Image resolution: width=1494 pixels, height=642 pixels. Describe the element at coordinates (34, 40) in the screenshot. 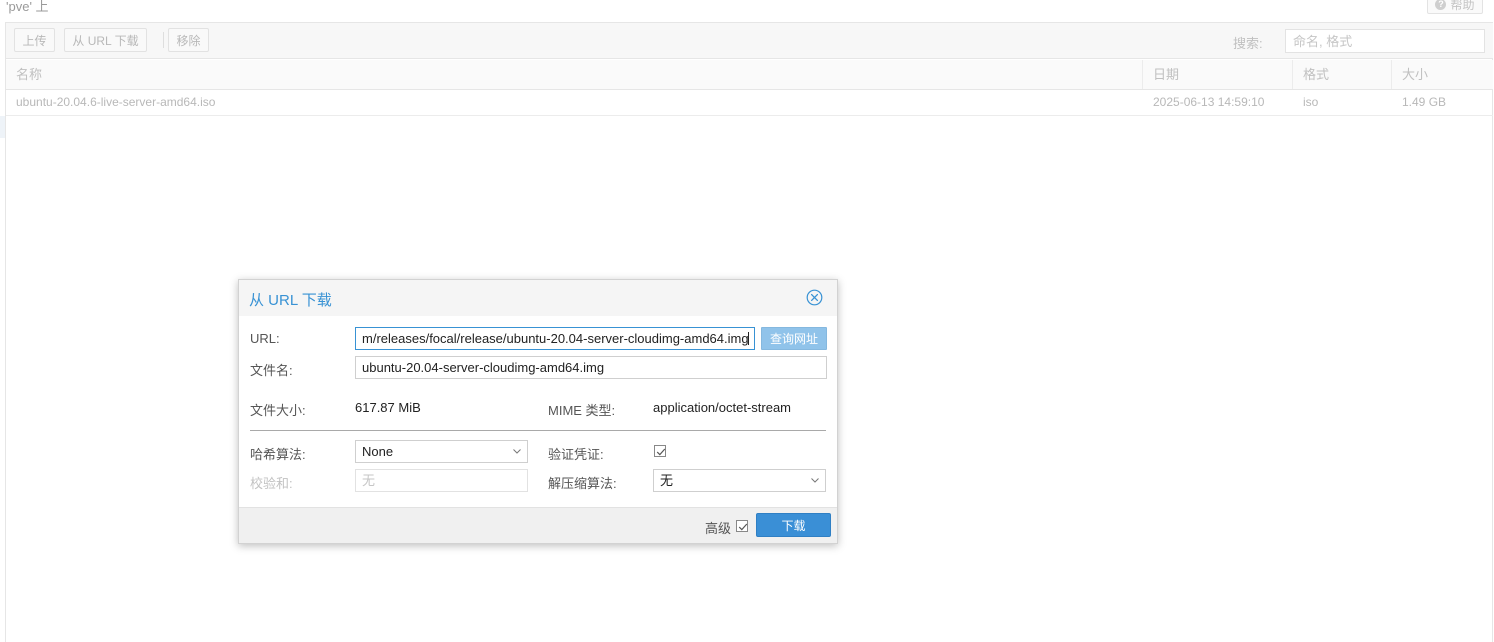

I see `upload-button: 上传` at that location.